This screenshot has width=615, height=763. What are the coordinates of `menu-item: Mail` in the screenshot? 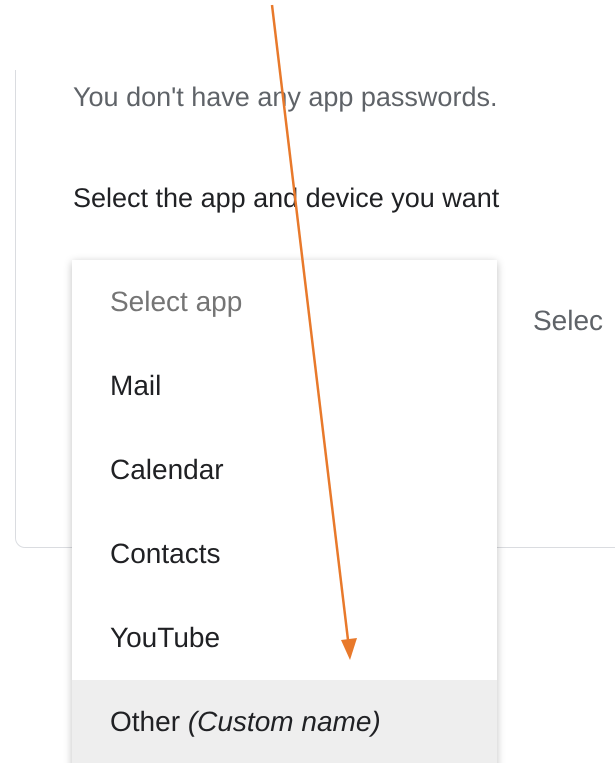 It's located at (284, 386).